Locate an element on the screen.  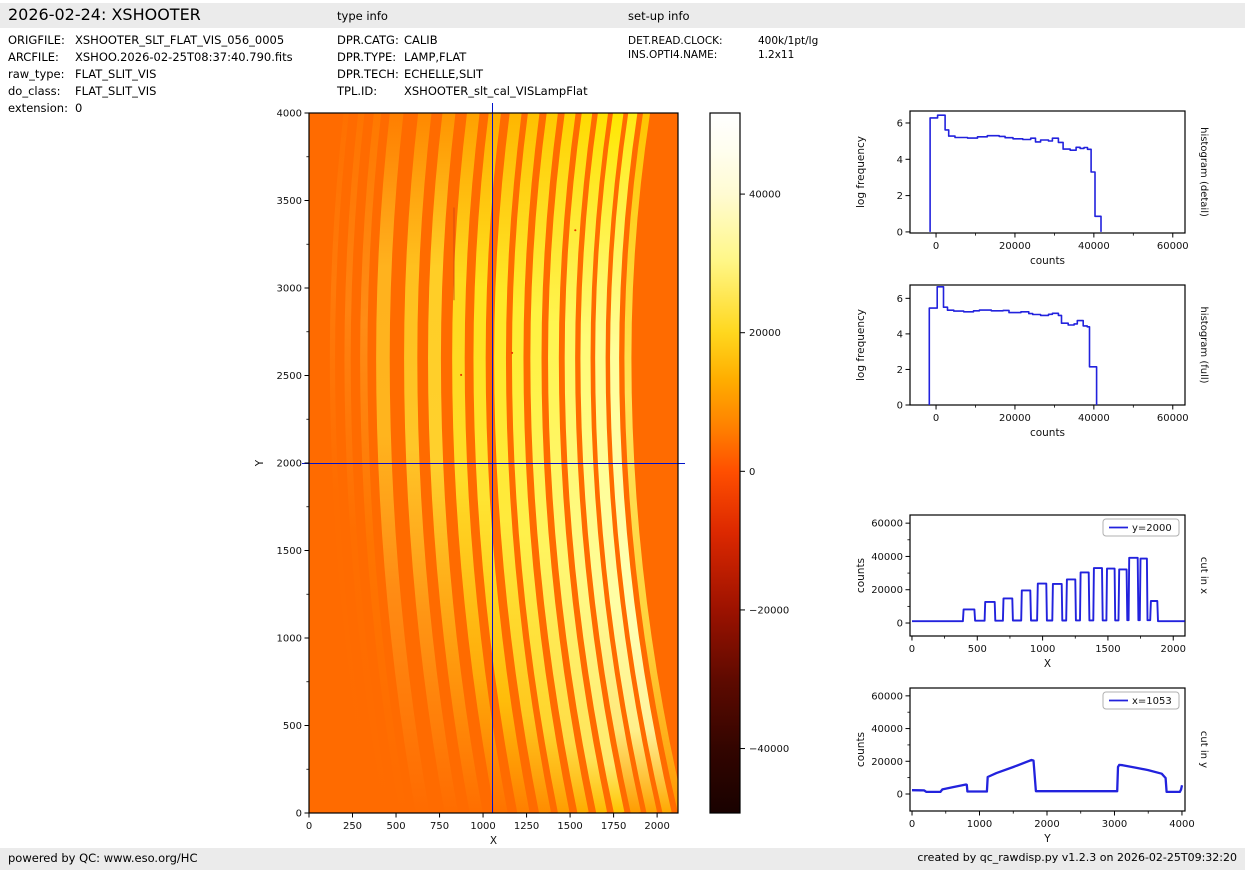
colorbar-tick-label: 0 is located at coordinates (752, 472).